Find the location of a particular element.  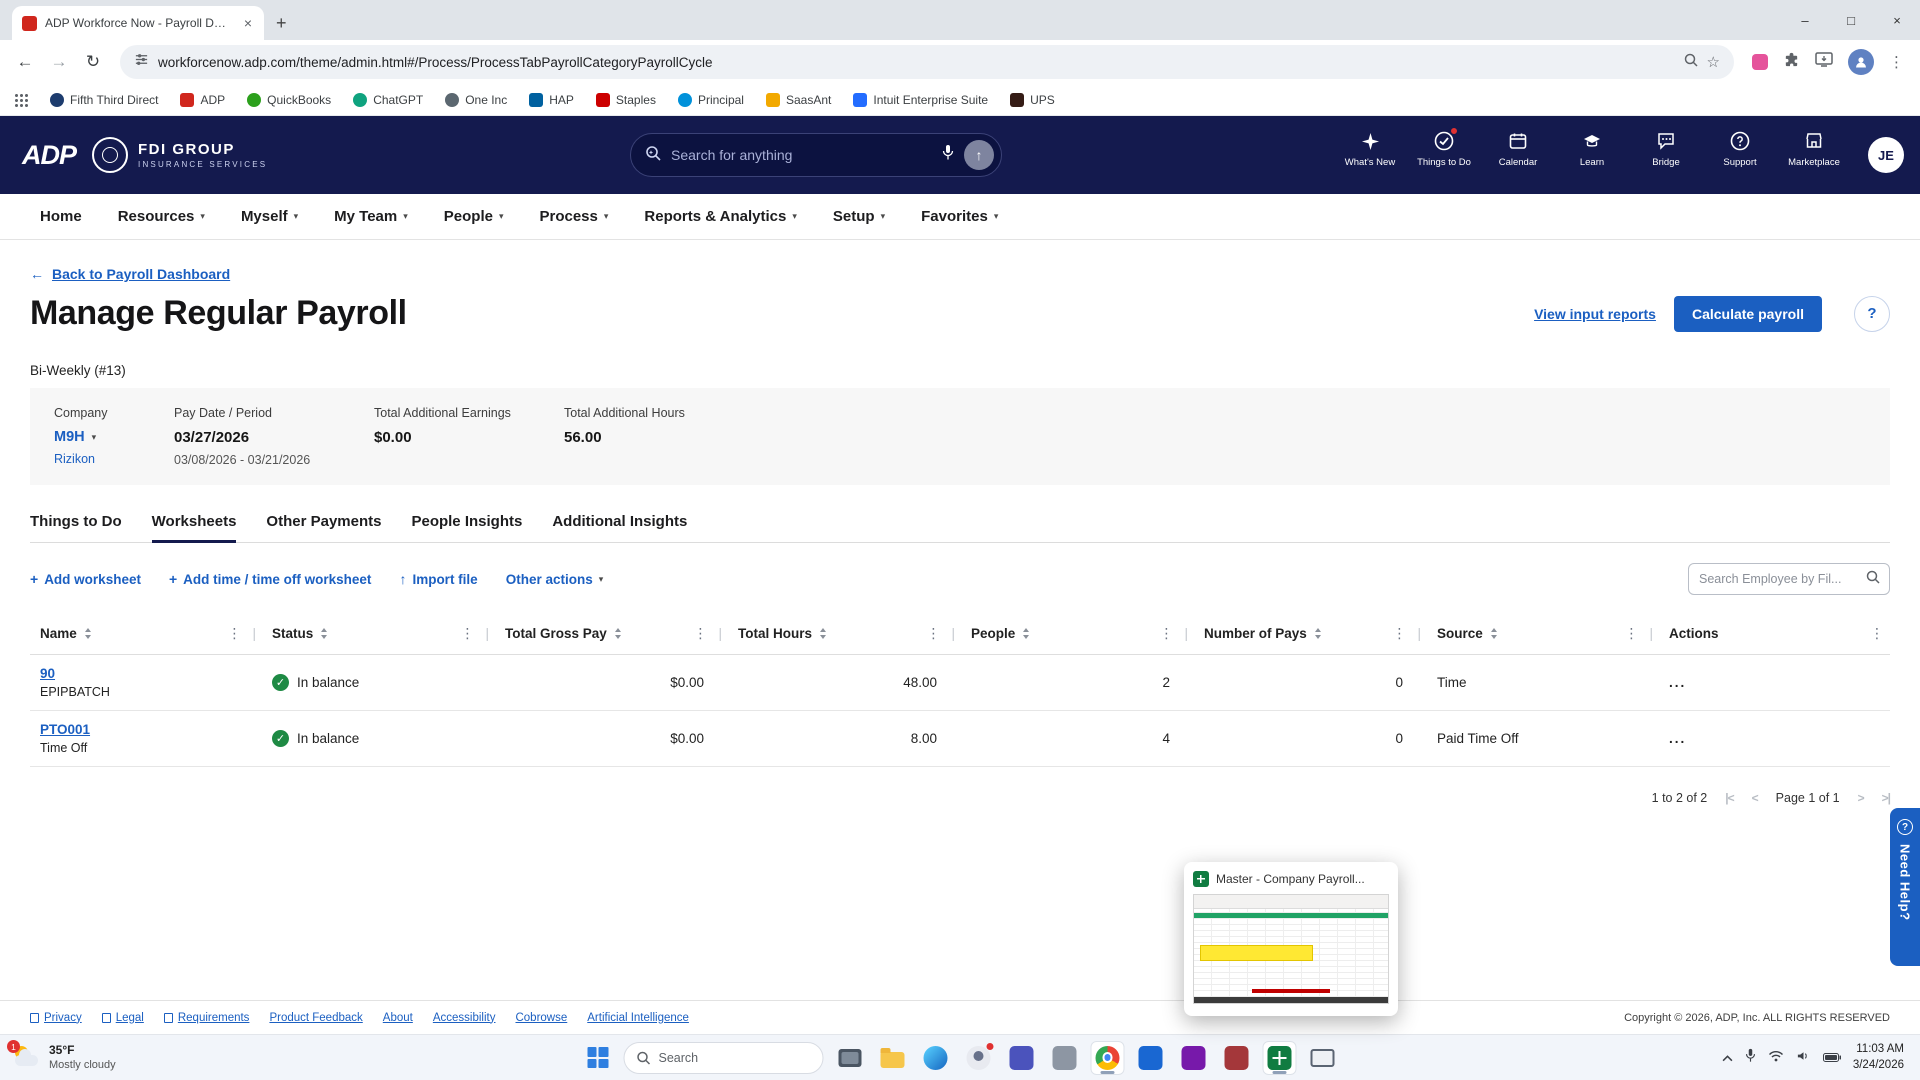

forward-button: → is located at coordinates (59, 62).